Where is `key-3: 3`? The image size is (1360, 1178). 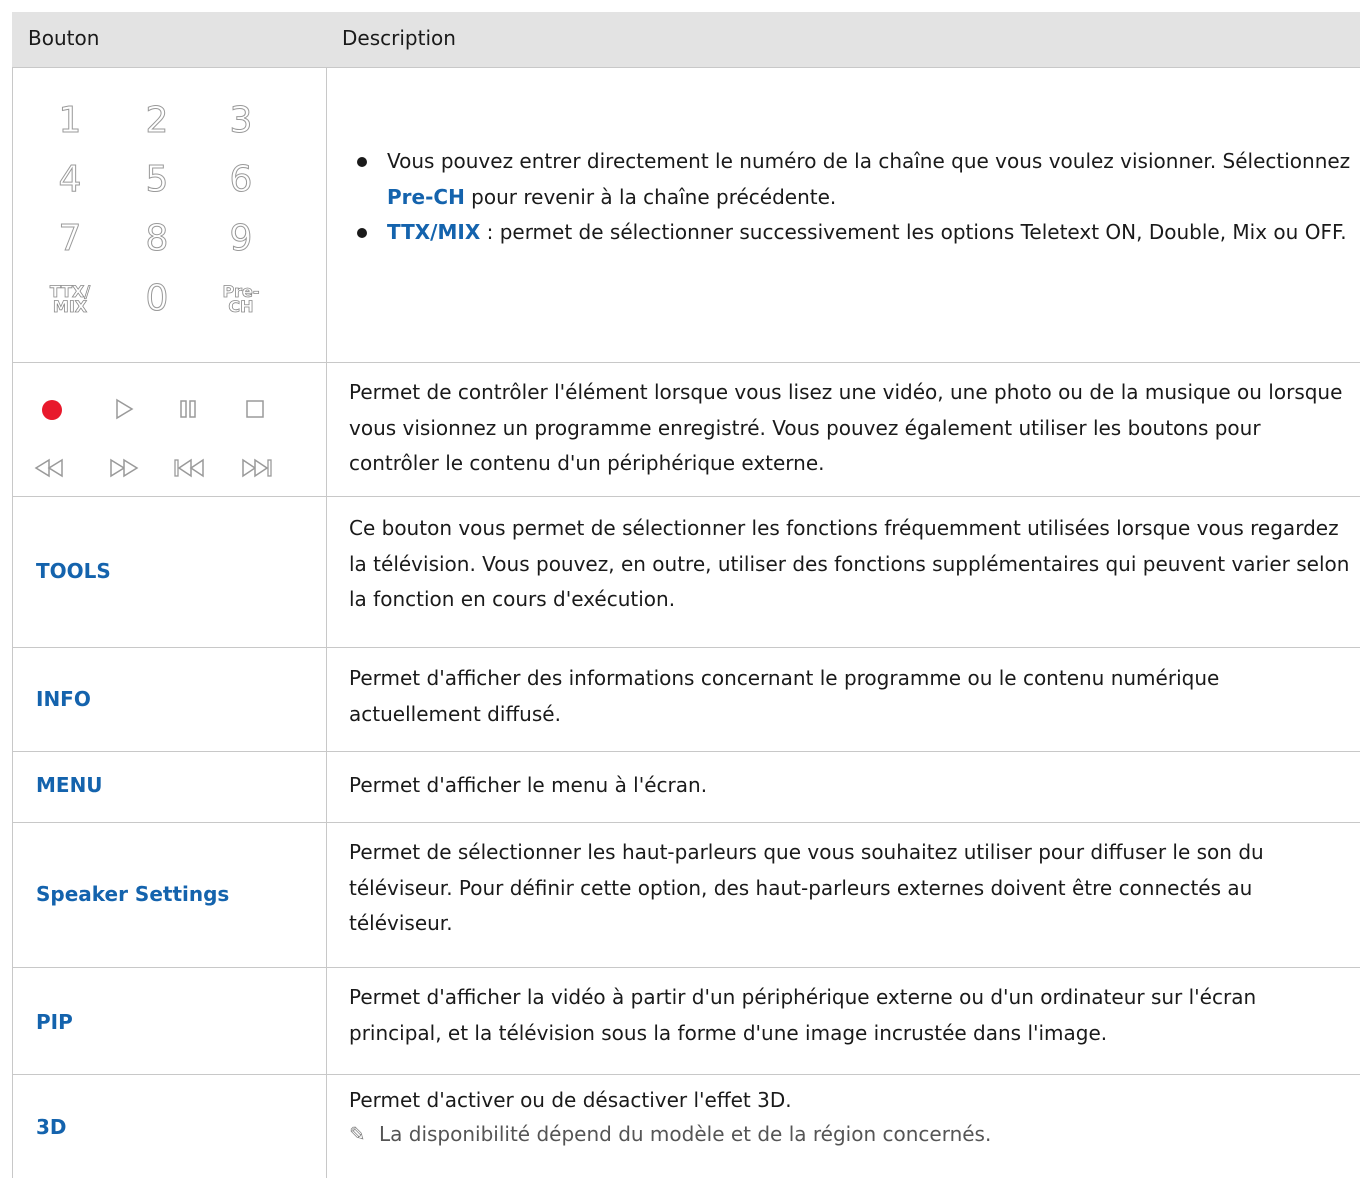 key-3: 3 is located at coordinates (241, 121).